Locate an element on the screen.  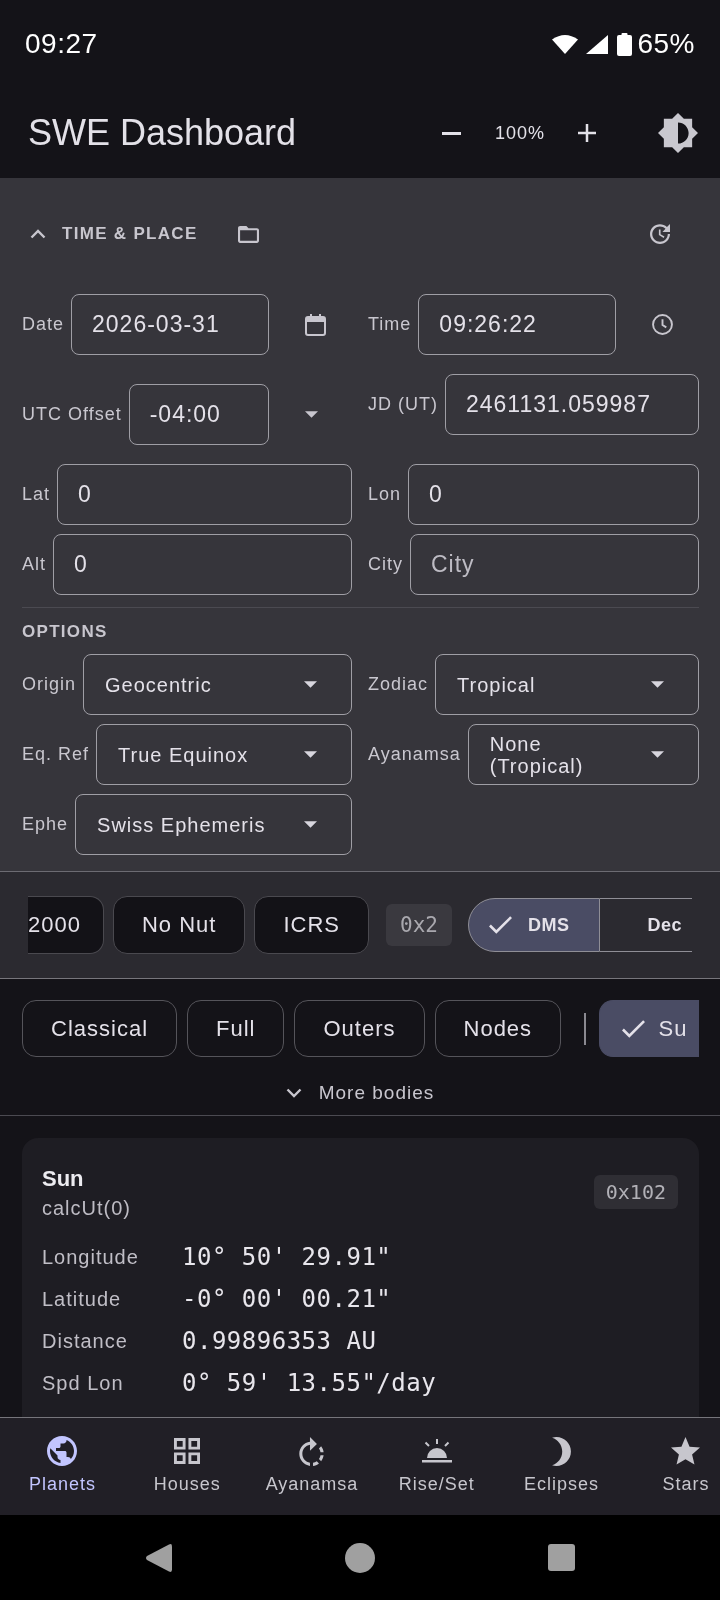
filter-chip: 2000 is located at coordinates (66, 925).